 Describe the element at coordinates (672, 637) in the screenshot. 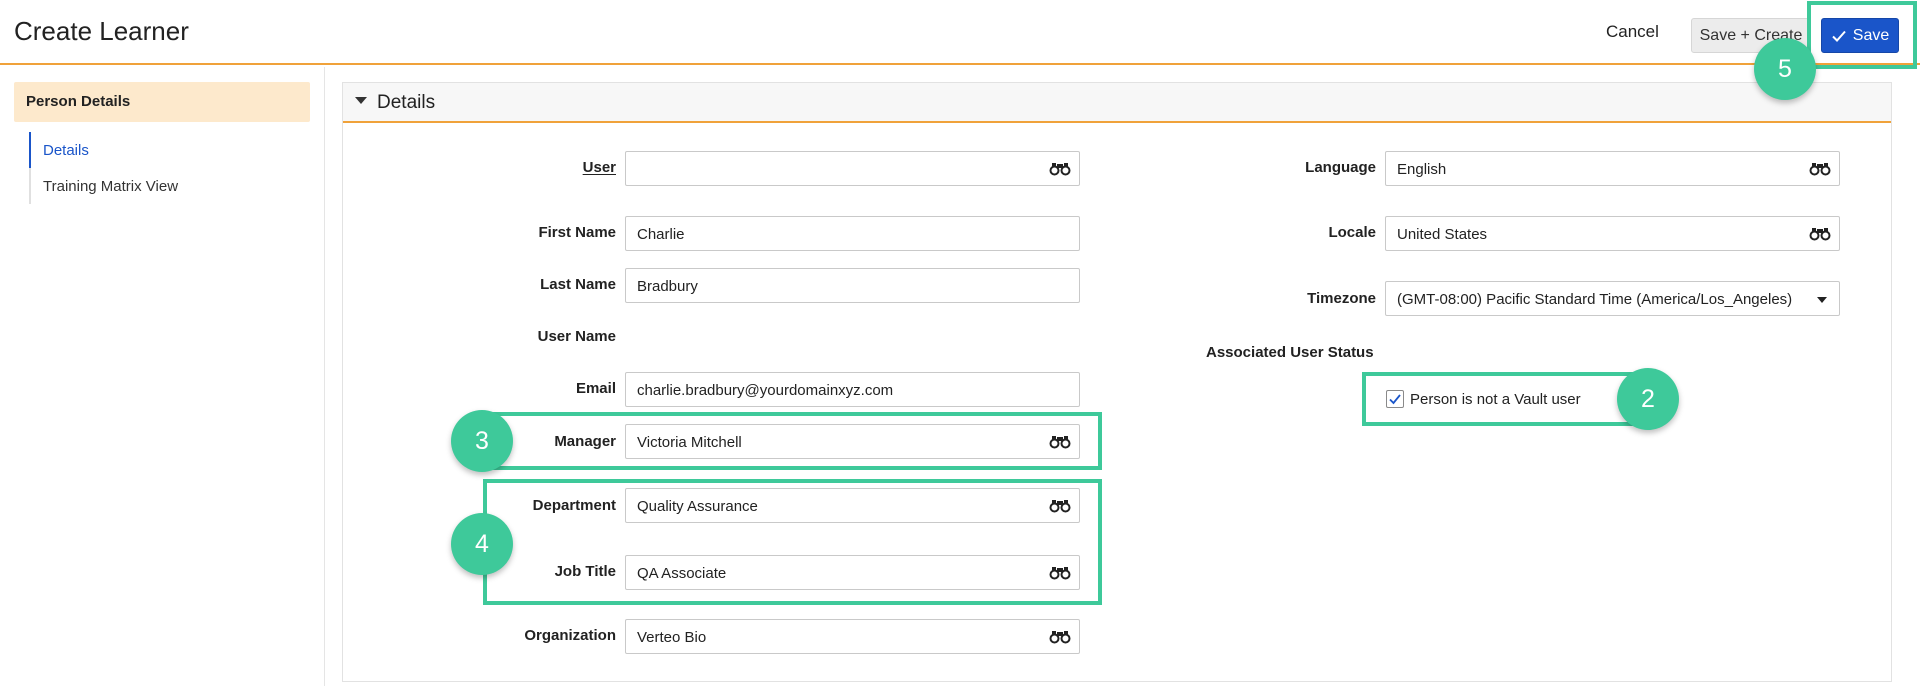

I see `organization-value: Verteo Bio` at that location.